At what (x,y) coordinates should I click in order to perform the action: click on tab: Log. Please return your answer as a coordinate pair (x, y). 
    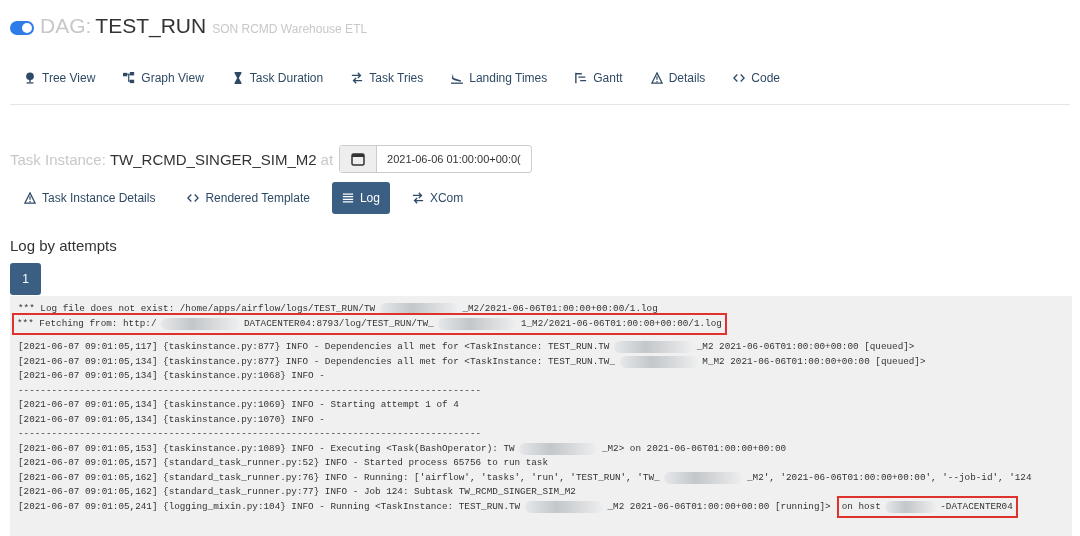
    Looking at the image, I should click on (360, 198).